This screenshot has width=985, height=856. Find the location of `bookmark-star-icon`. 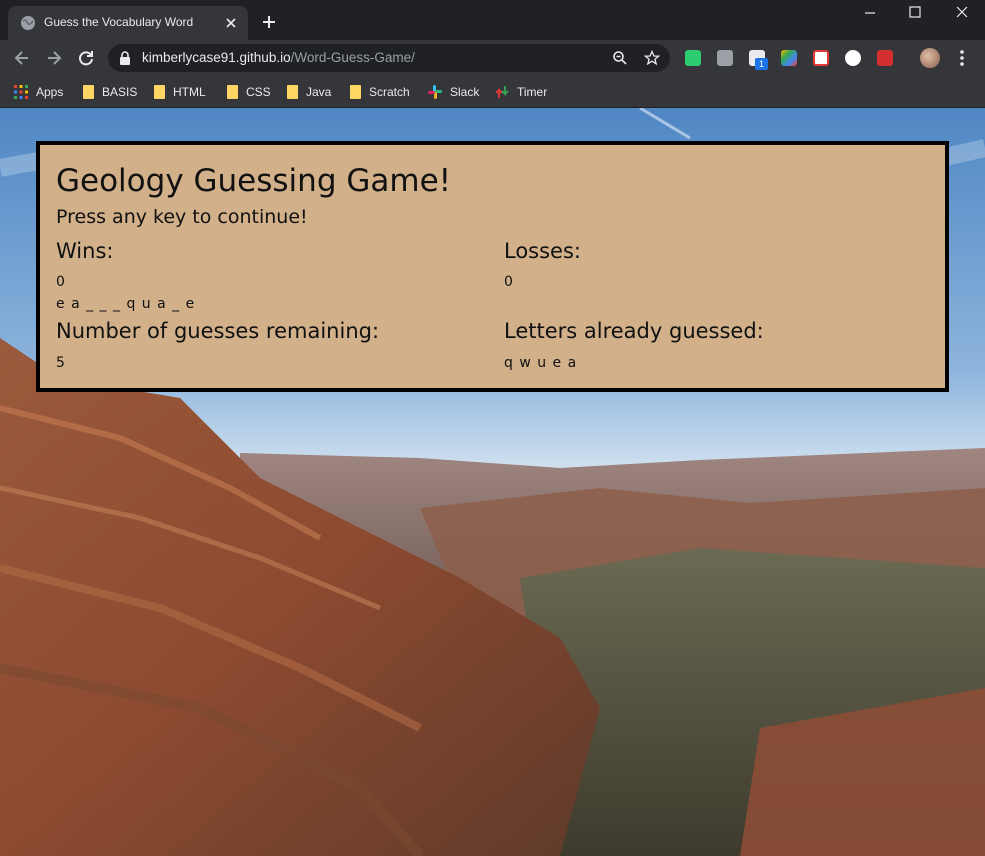

bookmark-star-icon is located at coordinates (652, 58).